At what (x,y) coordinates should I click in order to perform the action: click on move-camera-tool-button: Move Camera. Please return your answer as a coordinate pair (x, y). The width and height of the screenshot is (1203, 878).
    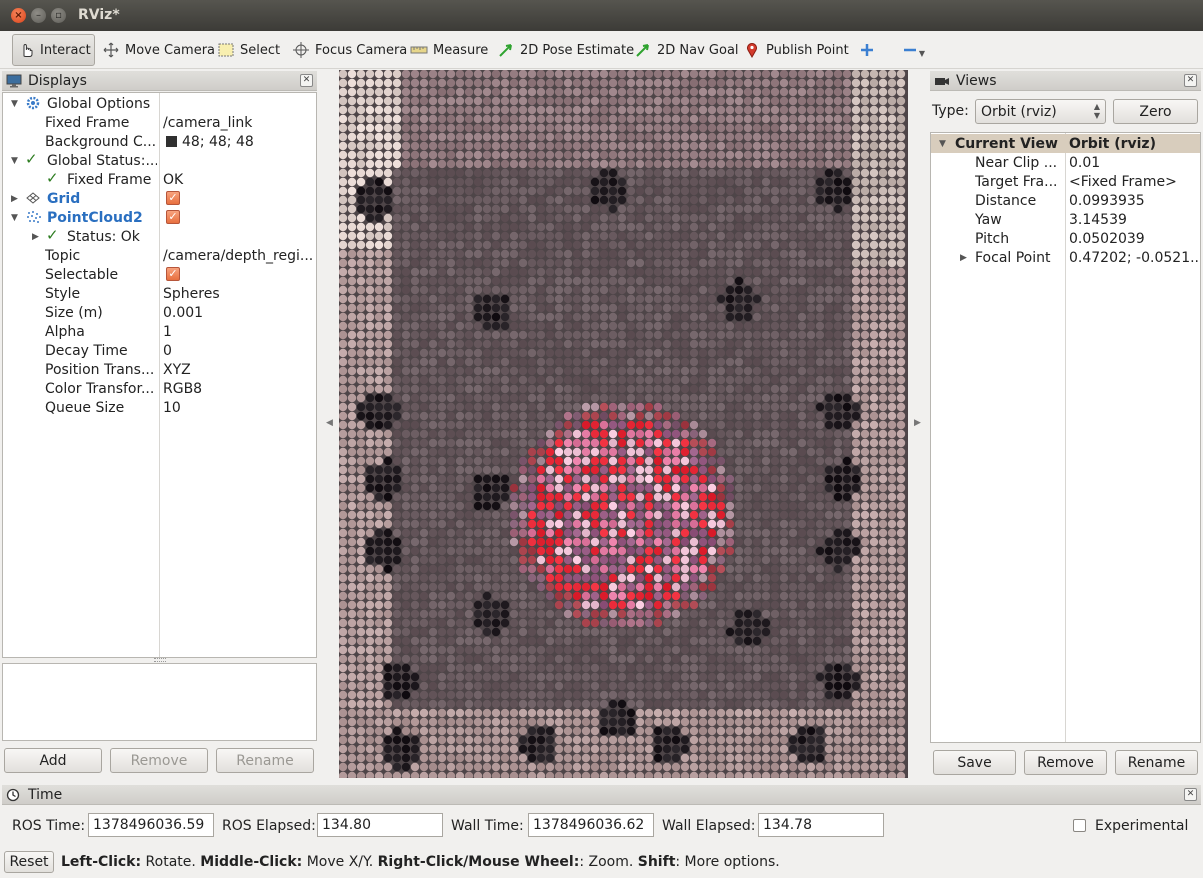
    Looking at the image, I should click on (158, 50).